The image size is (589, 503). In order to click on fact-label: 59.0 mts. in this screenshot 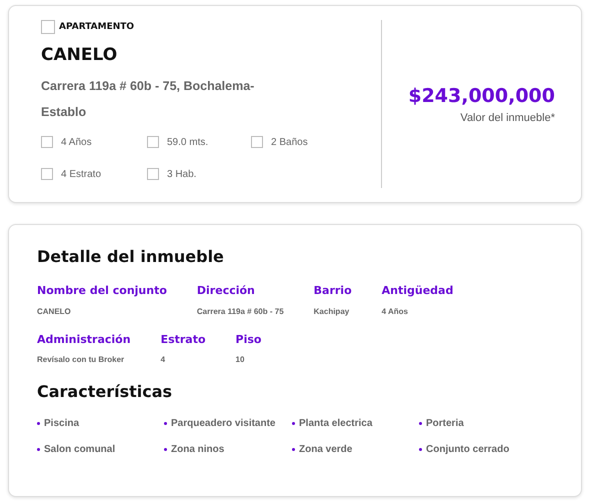, I will do `click(187, 143)`.